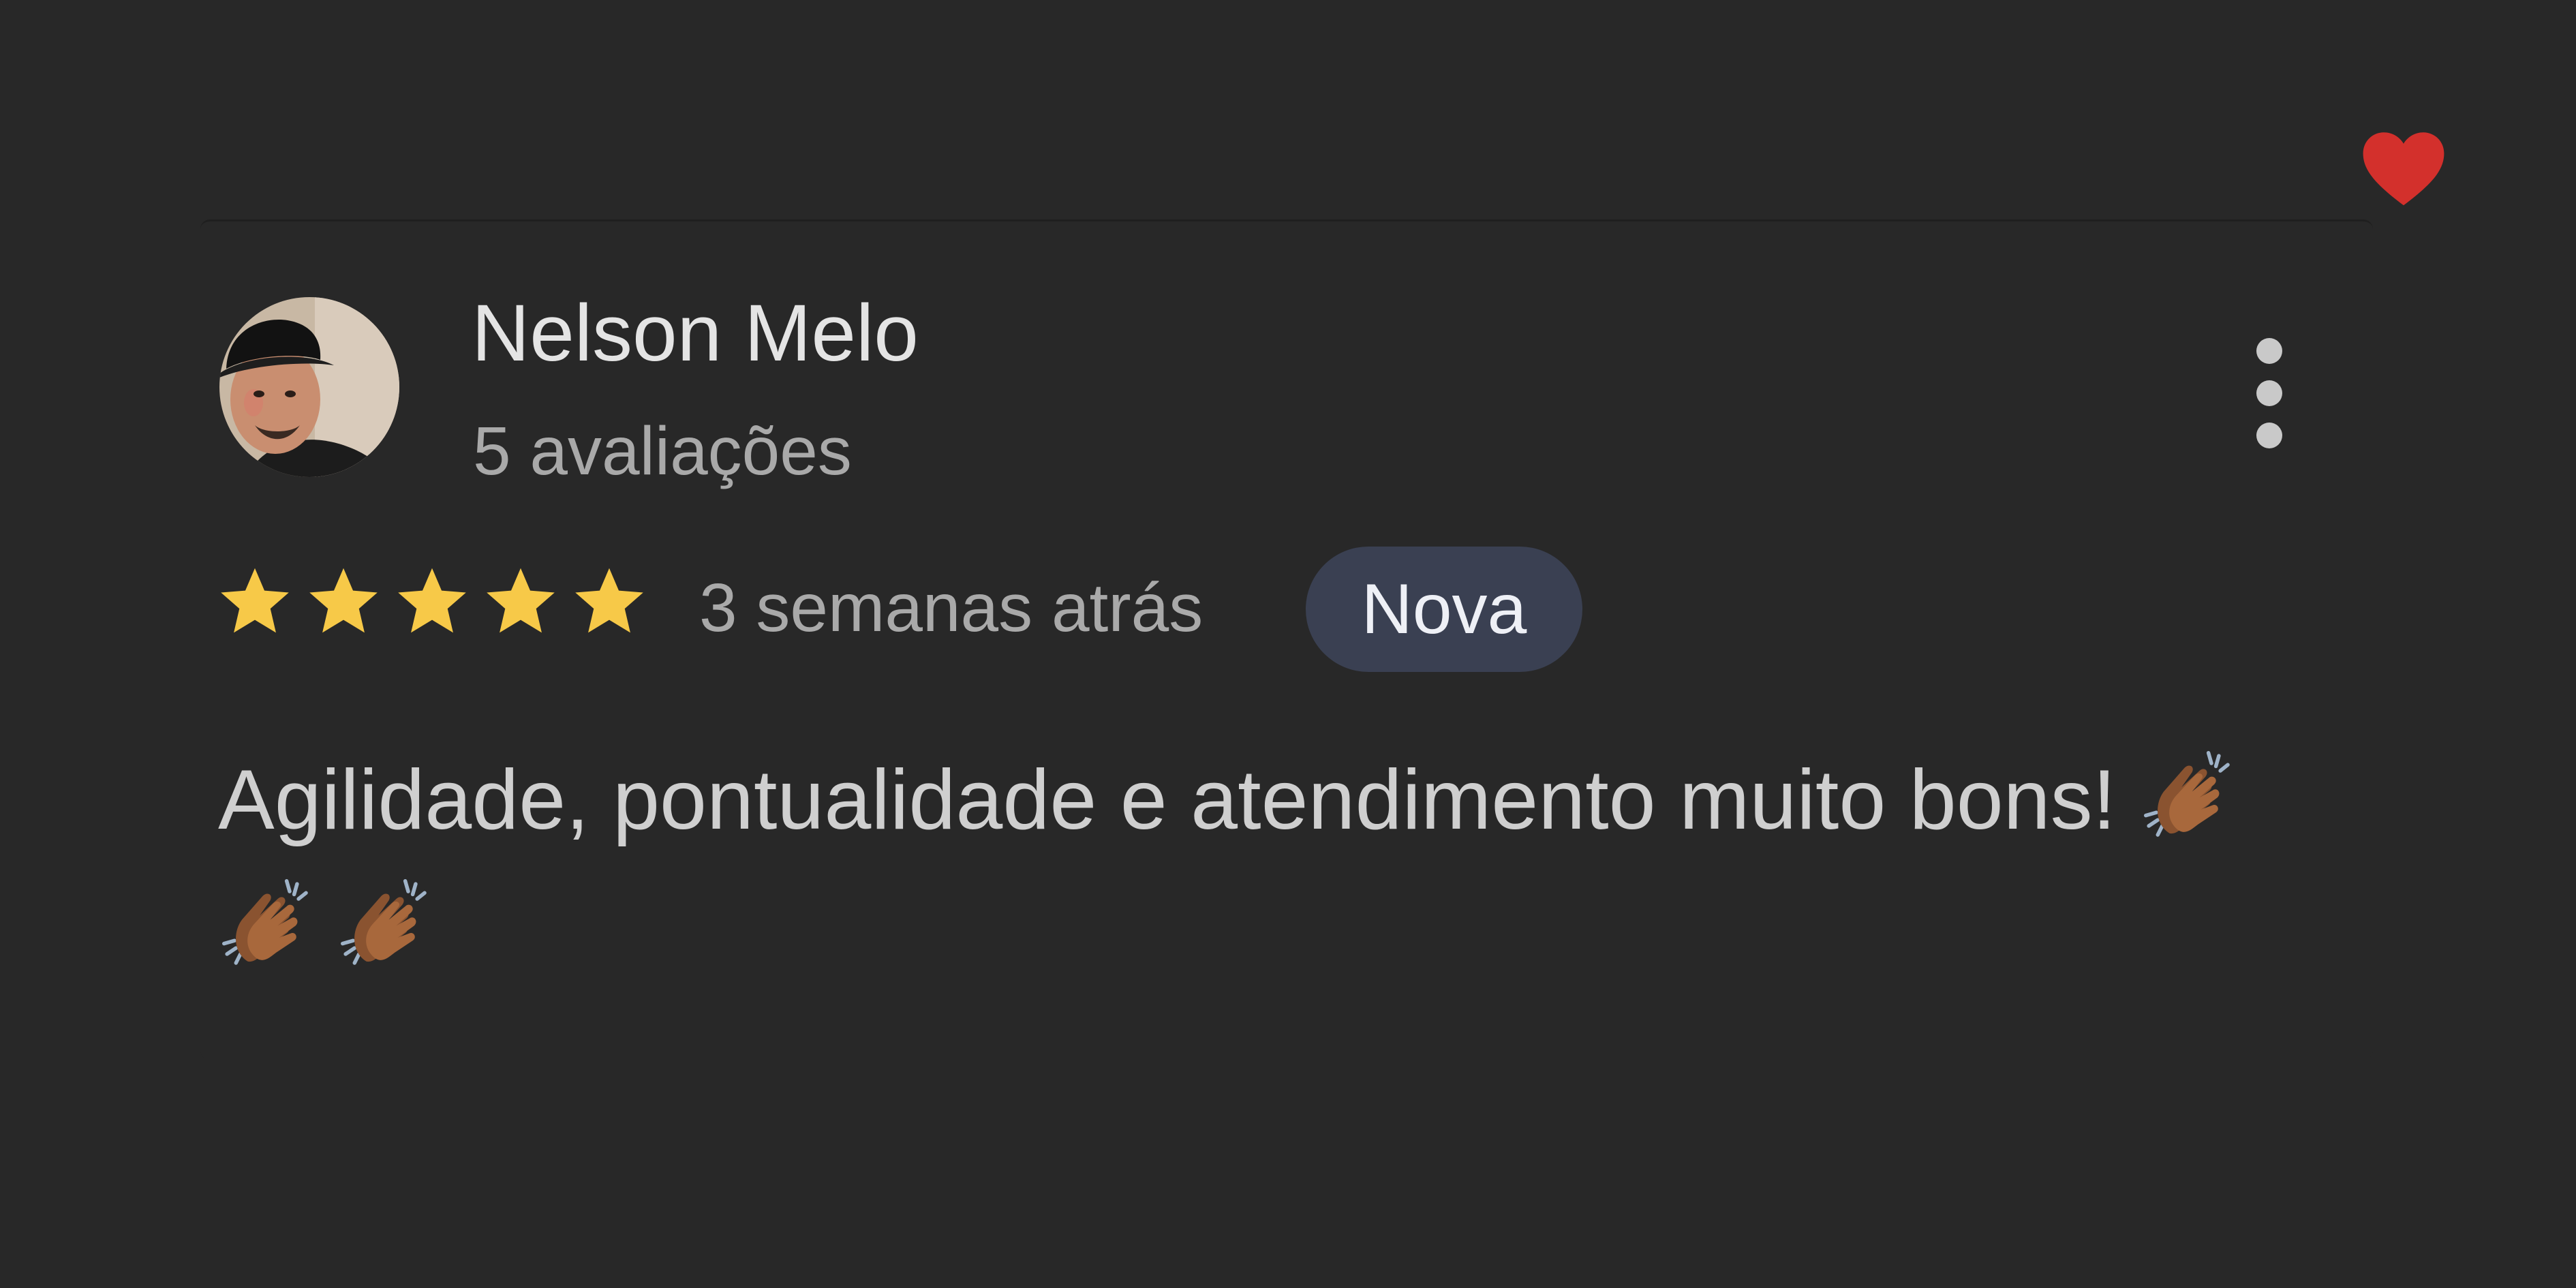  Describe the element at coordinates (309, 387) in the screenshot. I see `avatar` at that location.